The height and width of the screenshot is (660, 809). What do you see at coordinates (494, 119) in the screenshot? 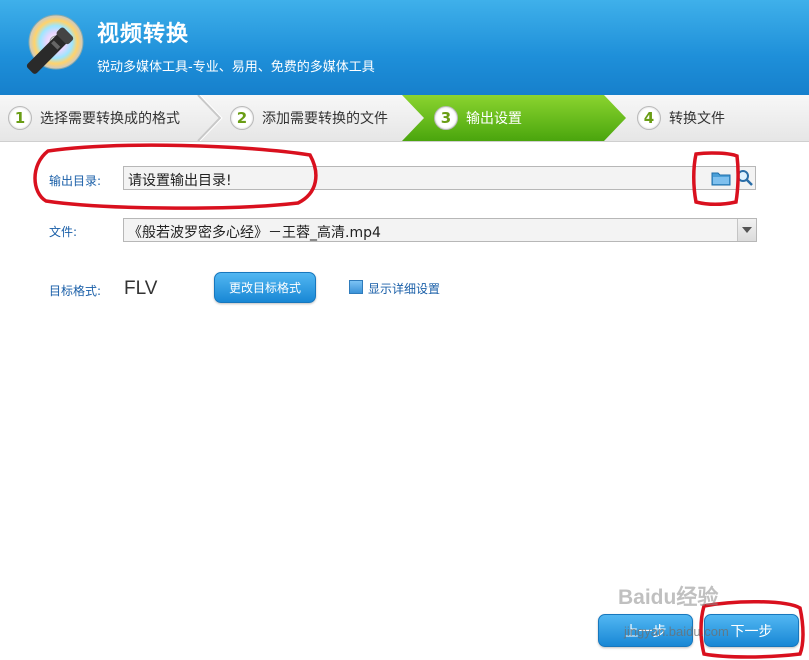
I see `step-3-label: 输出设置` at bounding box center [494, 119].